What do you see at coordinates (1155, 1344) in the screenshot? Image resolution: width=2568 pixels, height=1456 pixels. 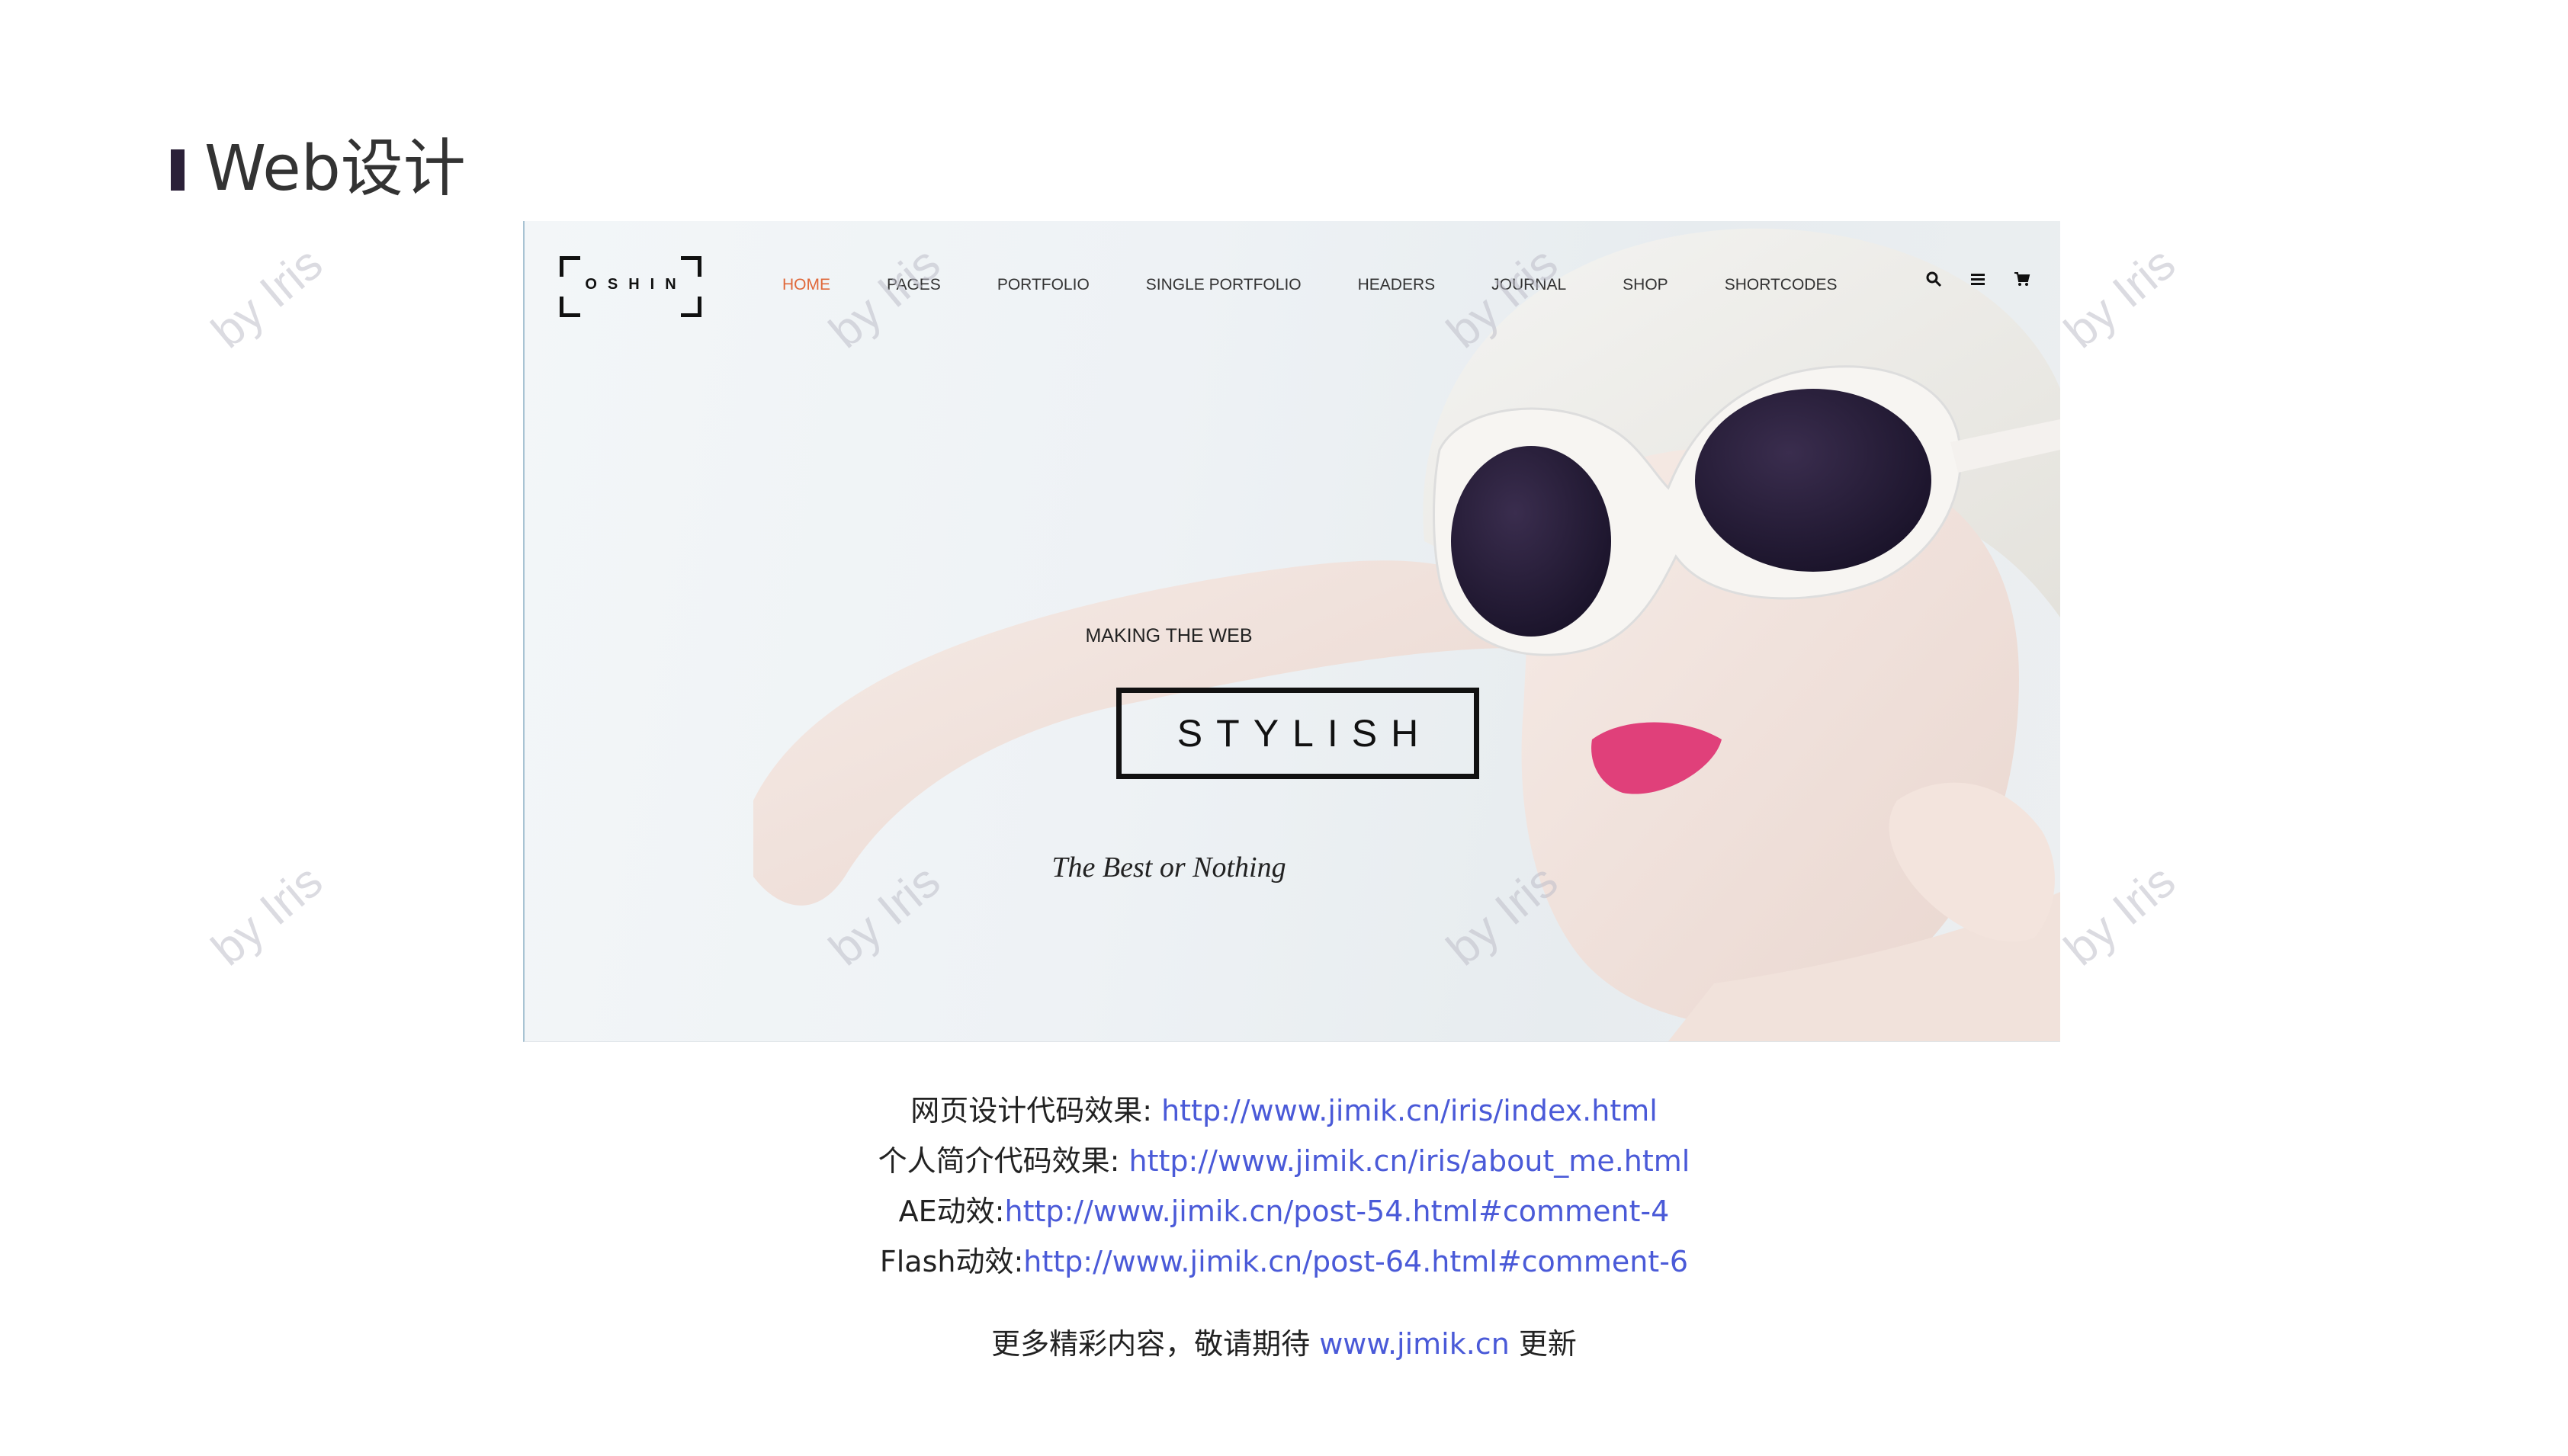 I see `footer-prefix: 更多精彩内容，敬请期待` at bounding box center [1155, 1344].